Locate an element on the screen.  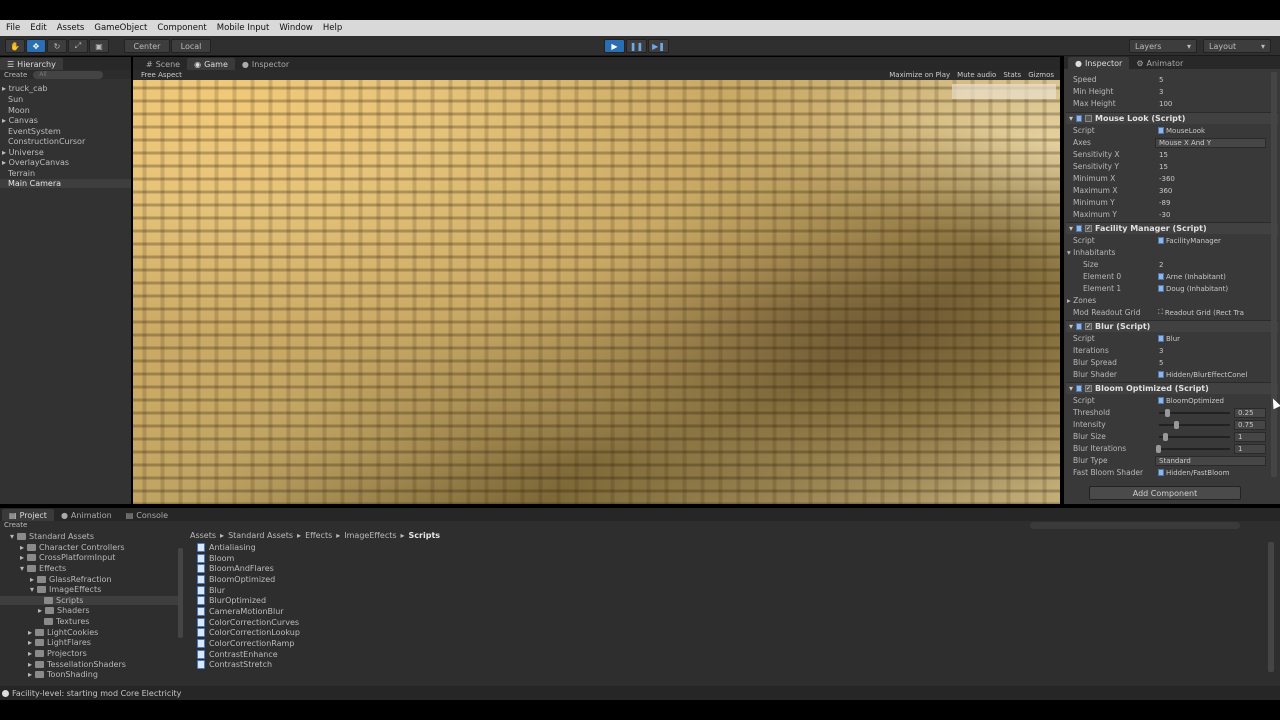
tab-animation: ● Animation is located at coordinates (86, 515).